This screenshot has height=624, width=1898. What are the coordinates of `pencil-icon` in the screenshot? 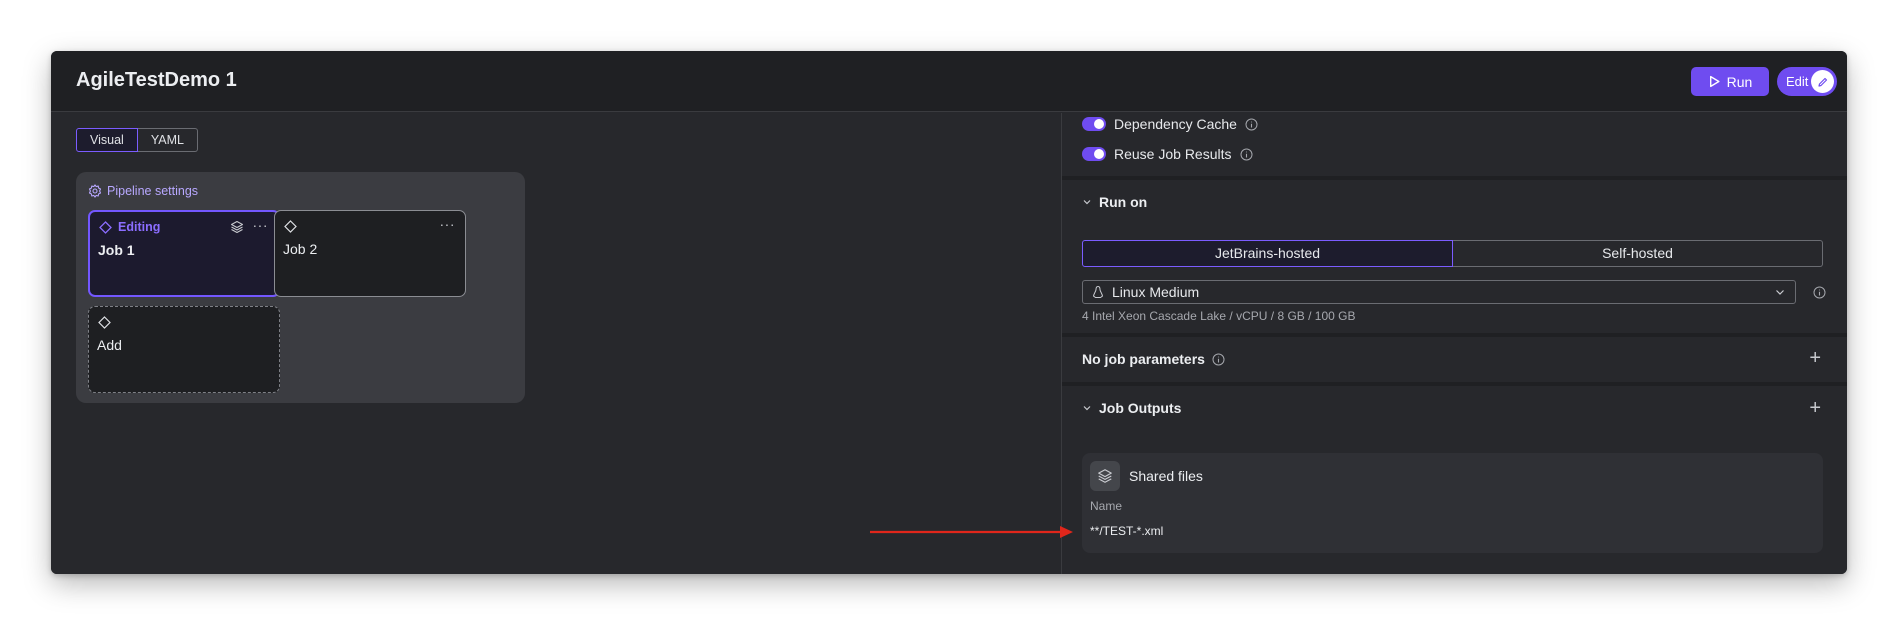 It's located at (1822, 81).